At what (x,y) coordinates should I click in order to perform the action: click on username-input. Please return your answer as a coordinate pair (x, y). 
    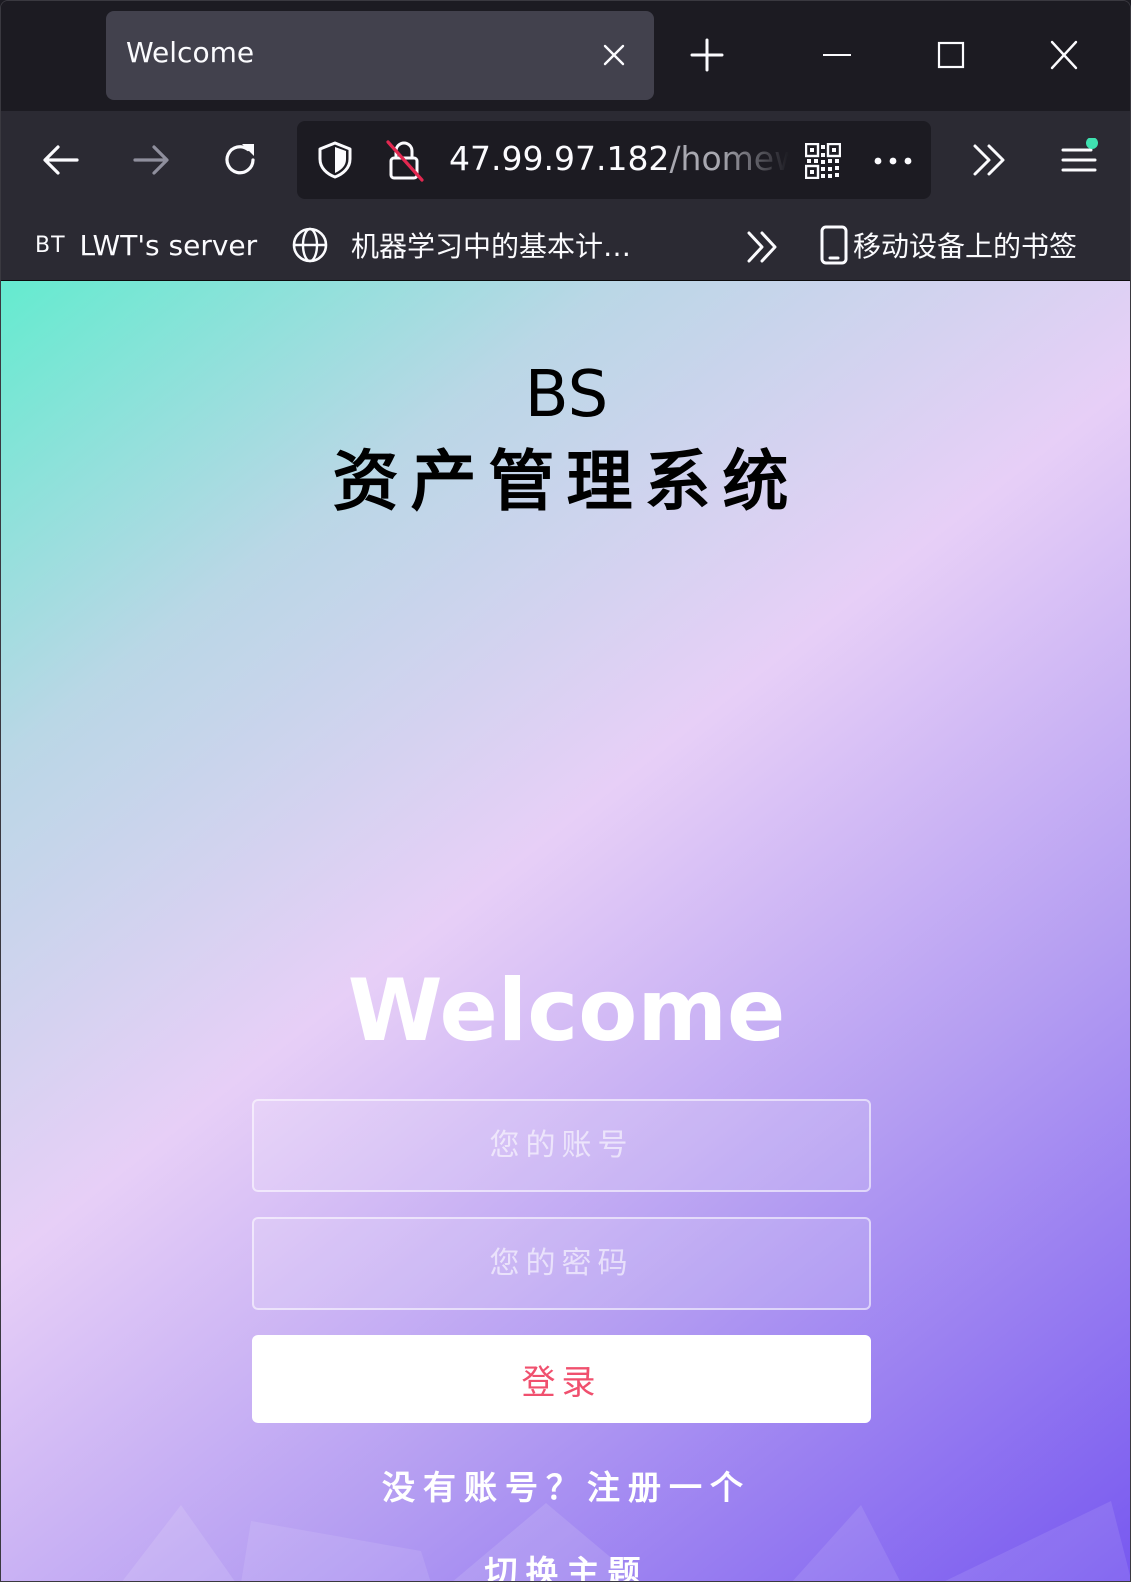
    Looking at the image, I should click on (561, 1145).